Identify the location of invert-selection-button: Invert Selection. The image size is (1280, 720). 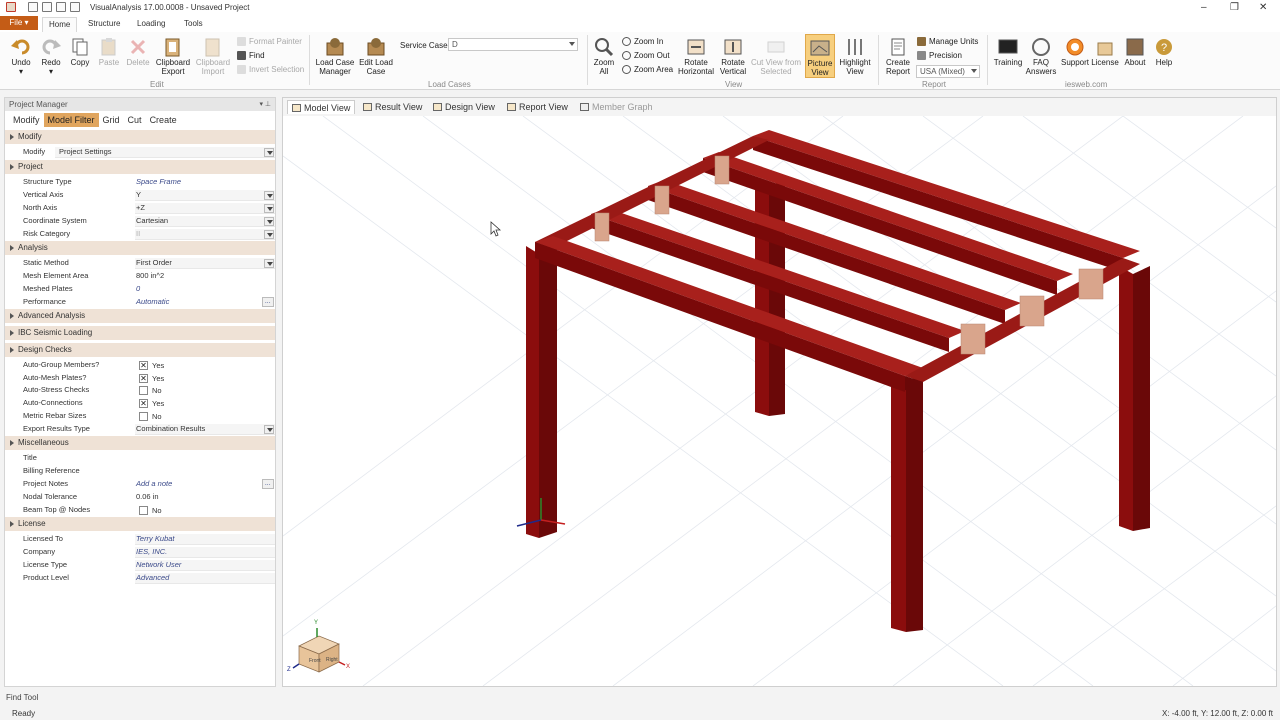
(270, 69).